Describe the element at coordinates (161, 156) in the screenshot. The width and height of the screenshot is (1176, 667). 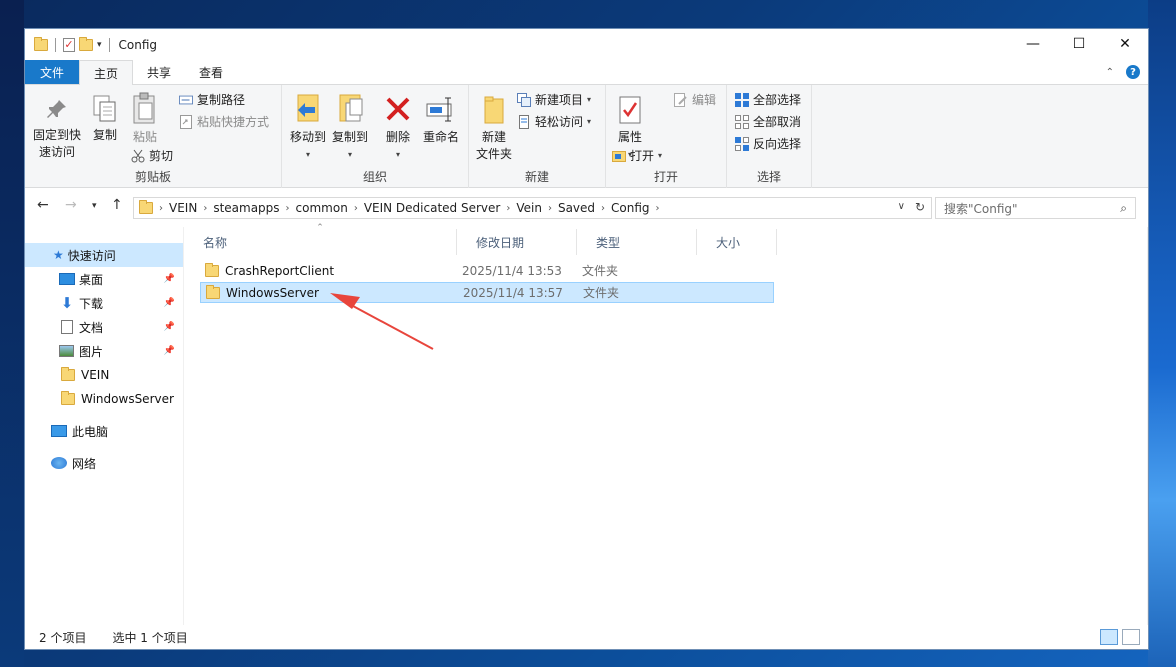
I see `cut-label: 剪切` at that location.